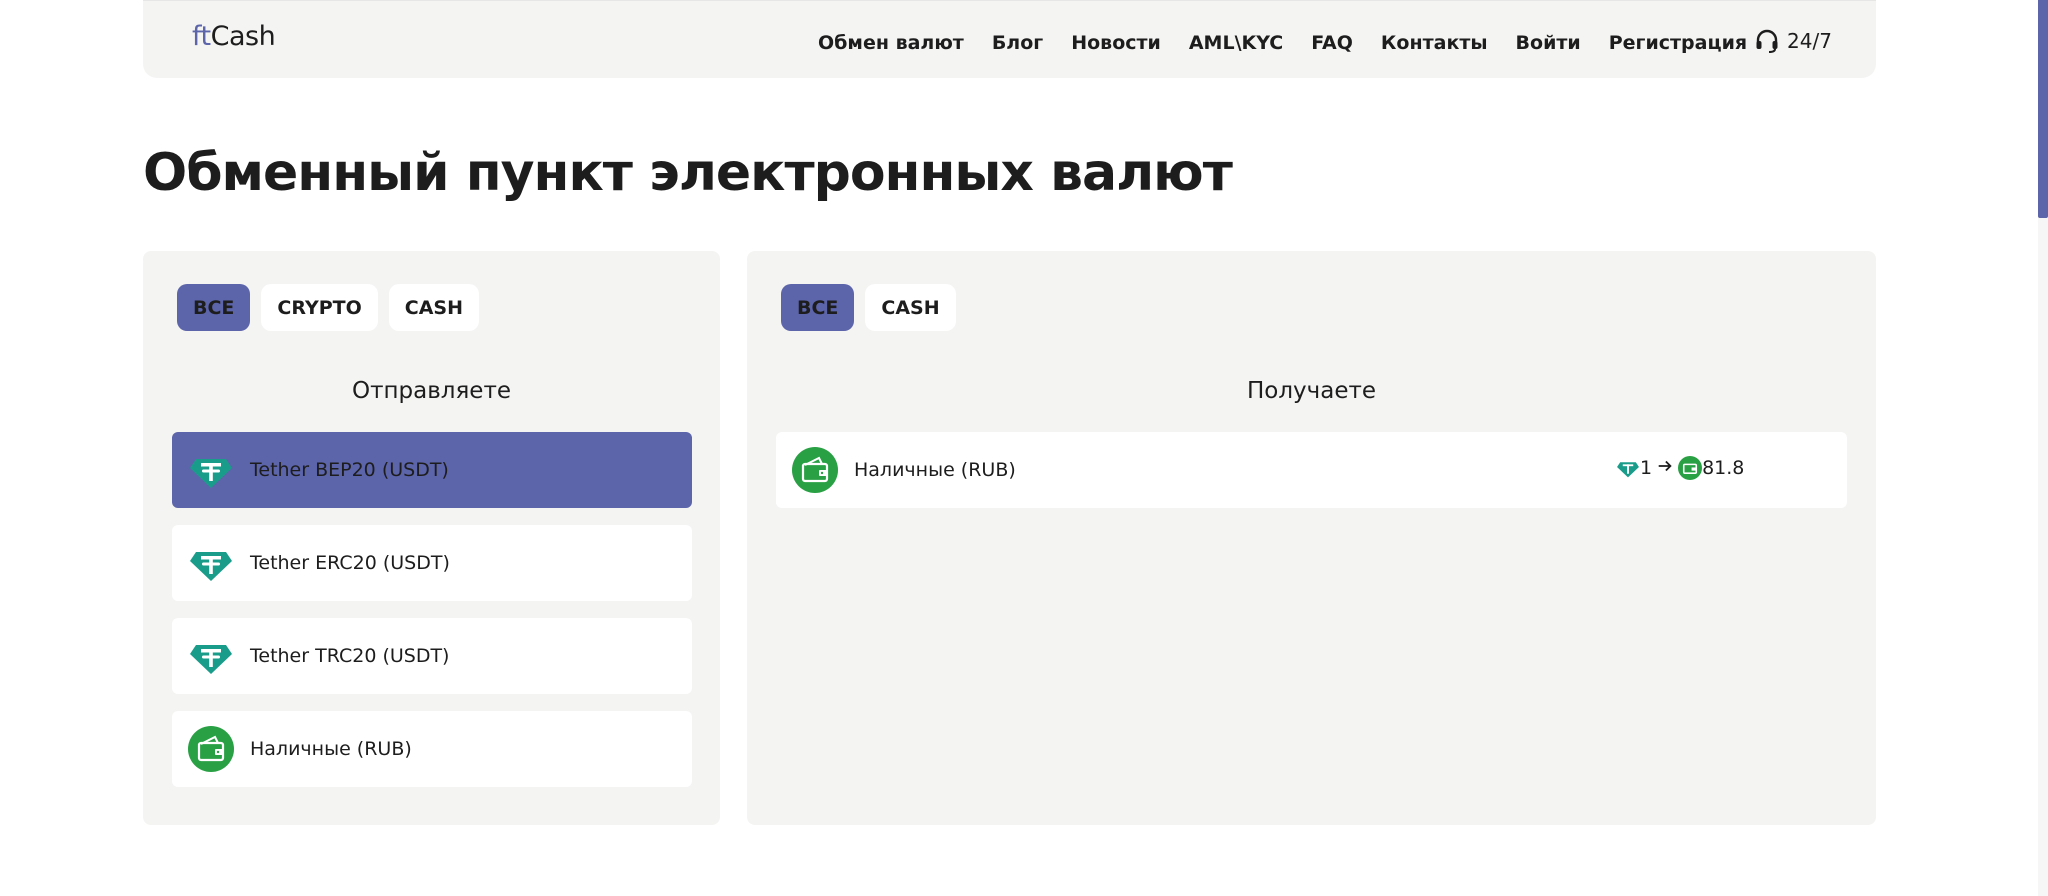  What do you see at coordinates (350, 656) in the screenshot?
I see `send-item-label: Tether TRC20 (USDT)` at bounding box center [350, 656].